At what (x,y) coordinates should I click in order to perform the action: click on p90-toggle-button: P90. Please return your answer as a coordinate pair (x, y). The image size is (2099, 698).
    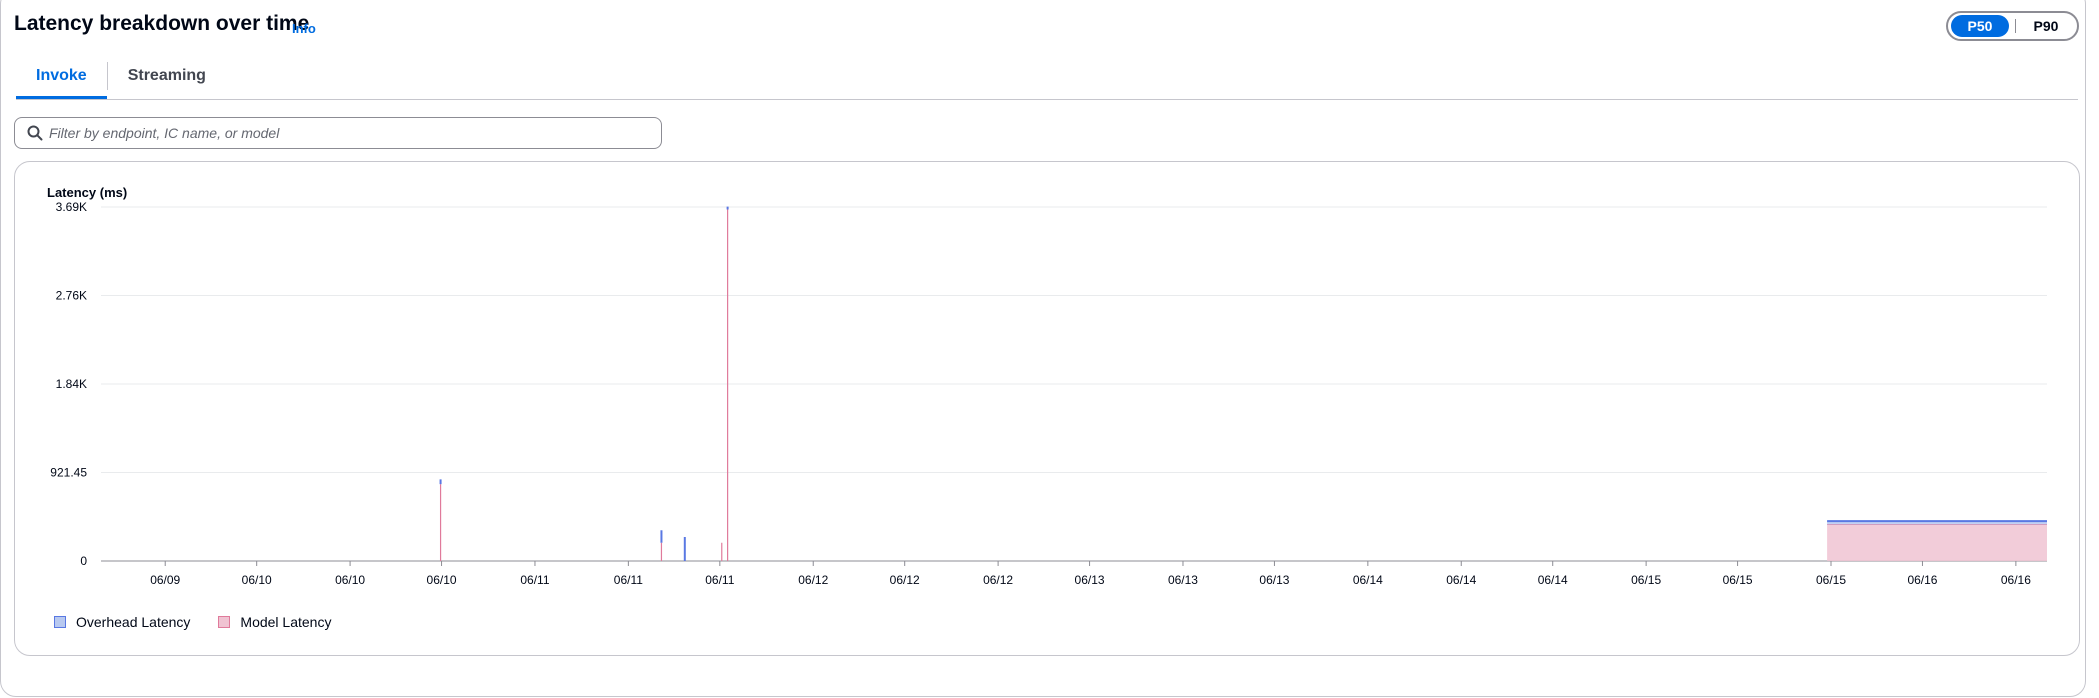
    Looking at the image, I should click on (2046, 26).